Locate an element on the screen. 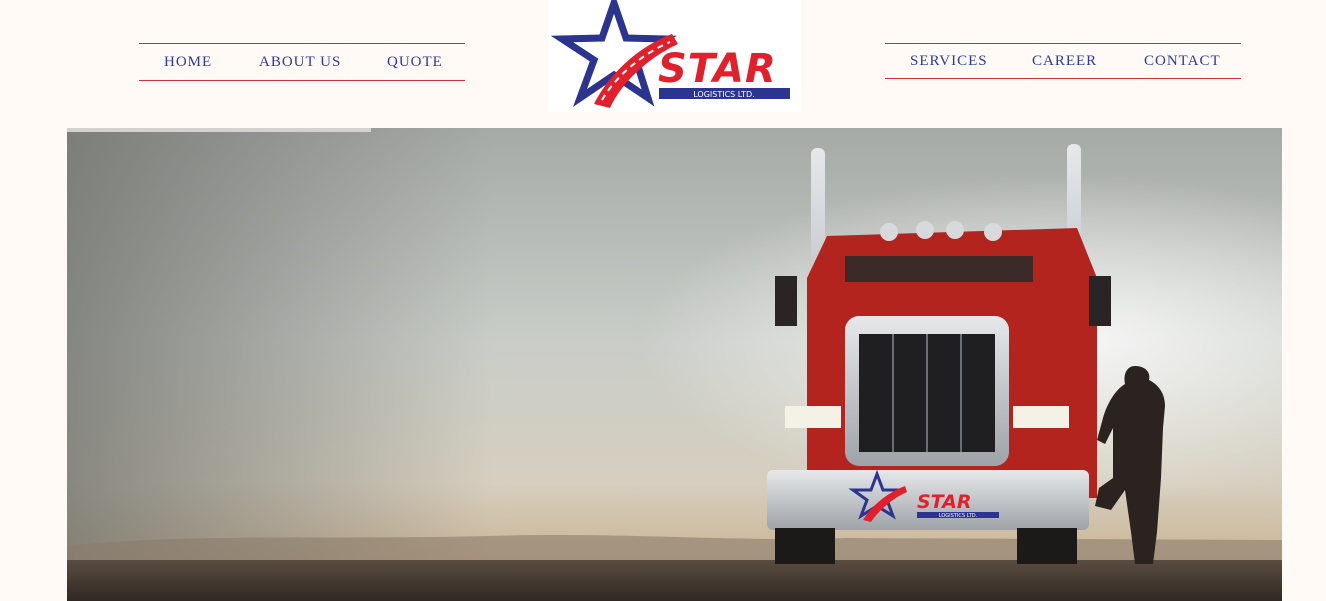  nav-link-career: CAREER is located at coordinates (1064, 61).